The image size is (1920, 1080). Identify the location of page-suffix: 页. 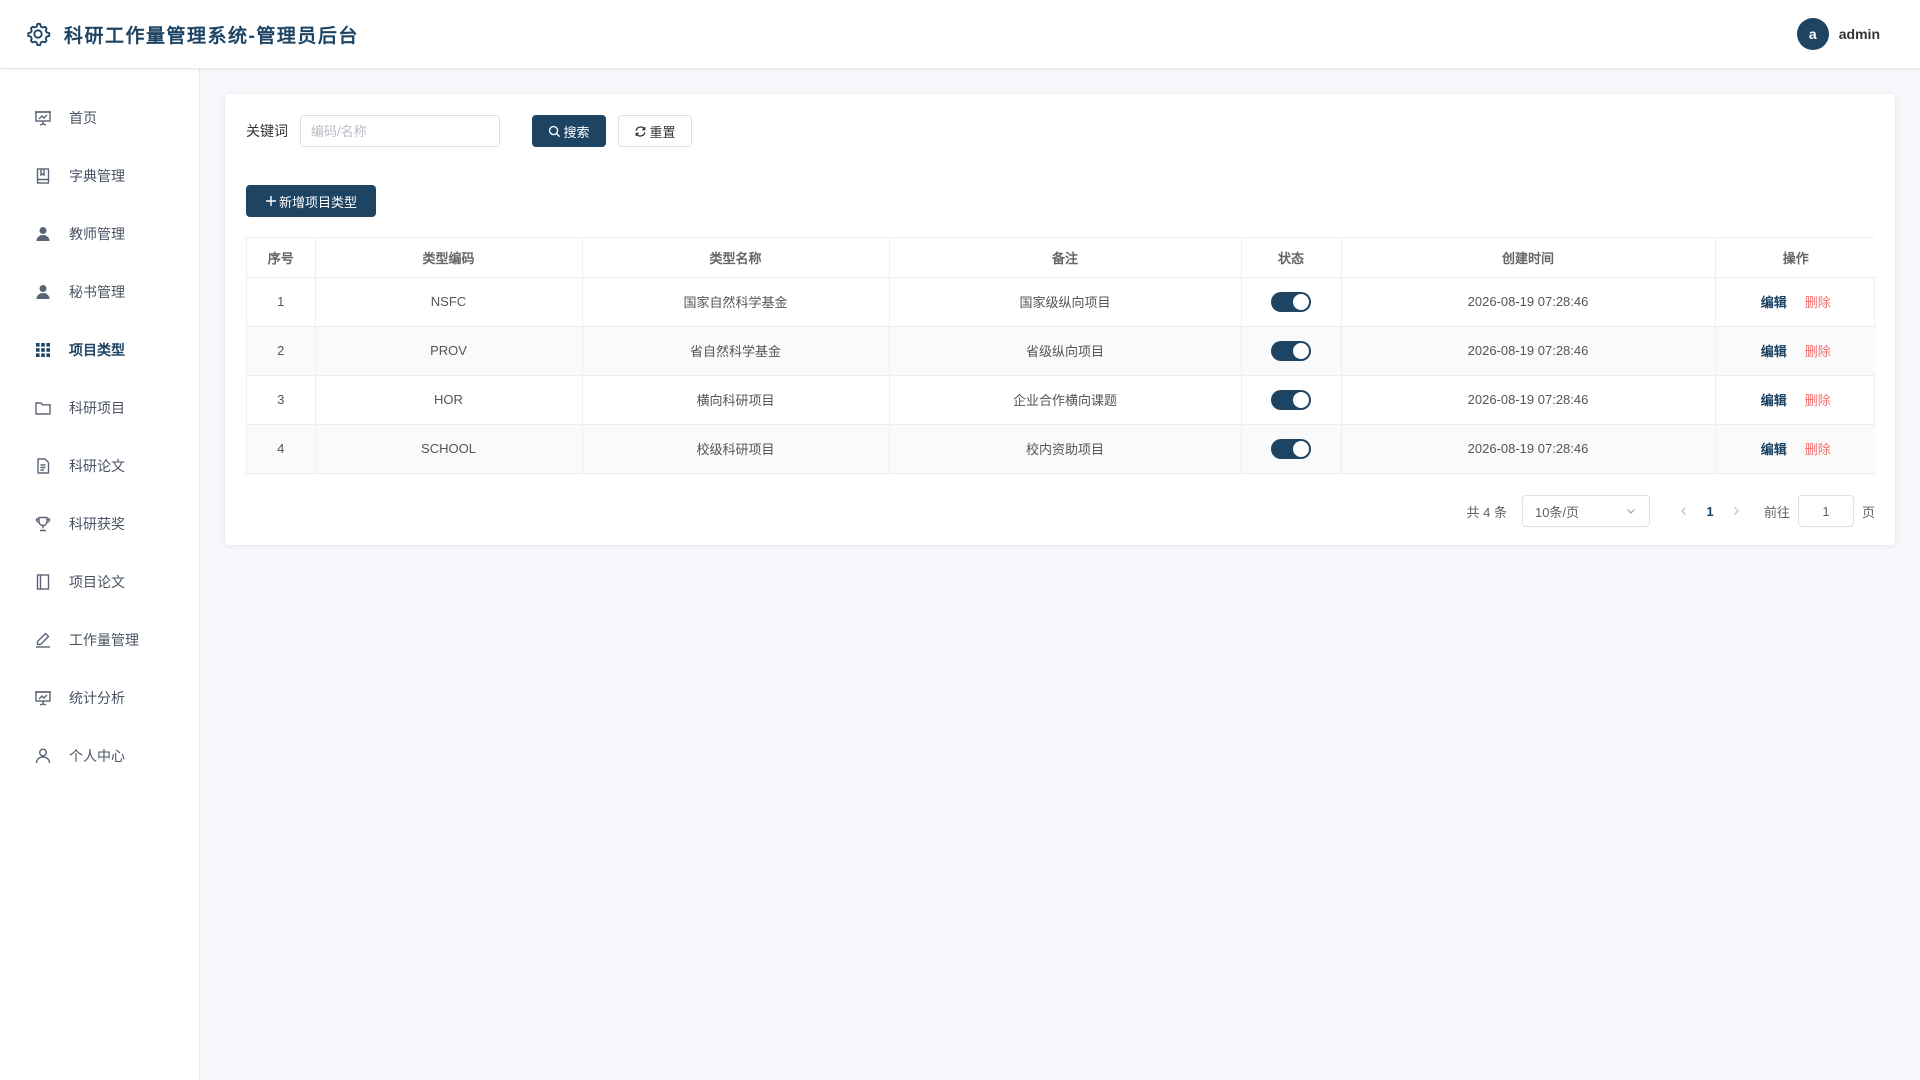
(1868, 512).